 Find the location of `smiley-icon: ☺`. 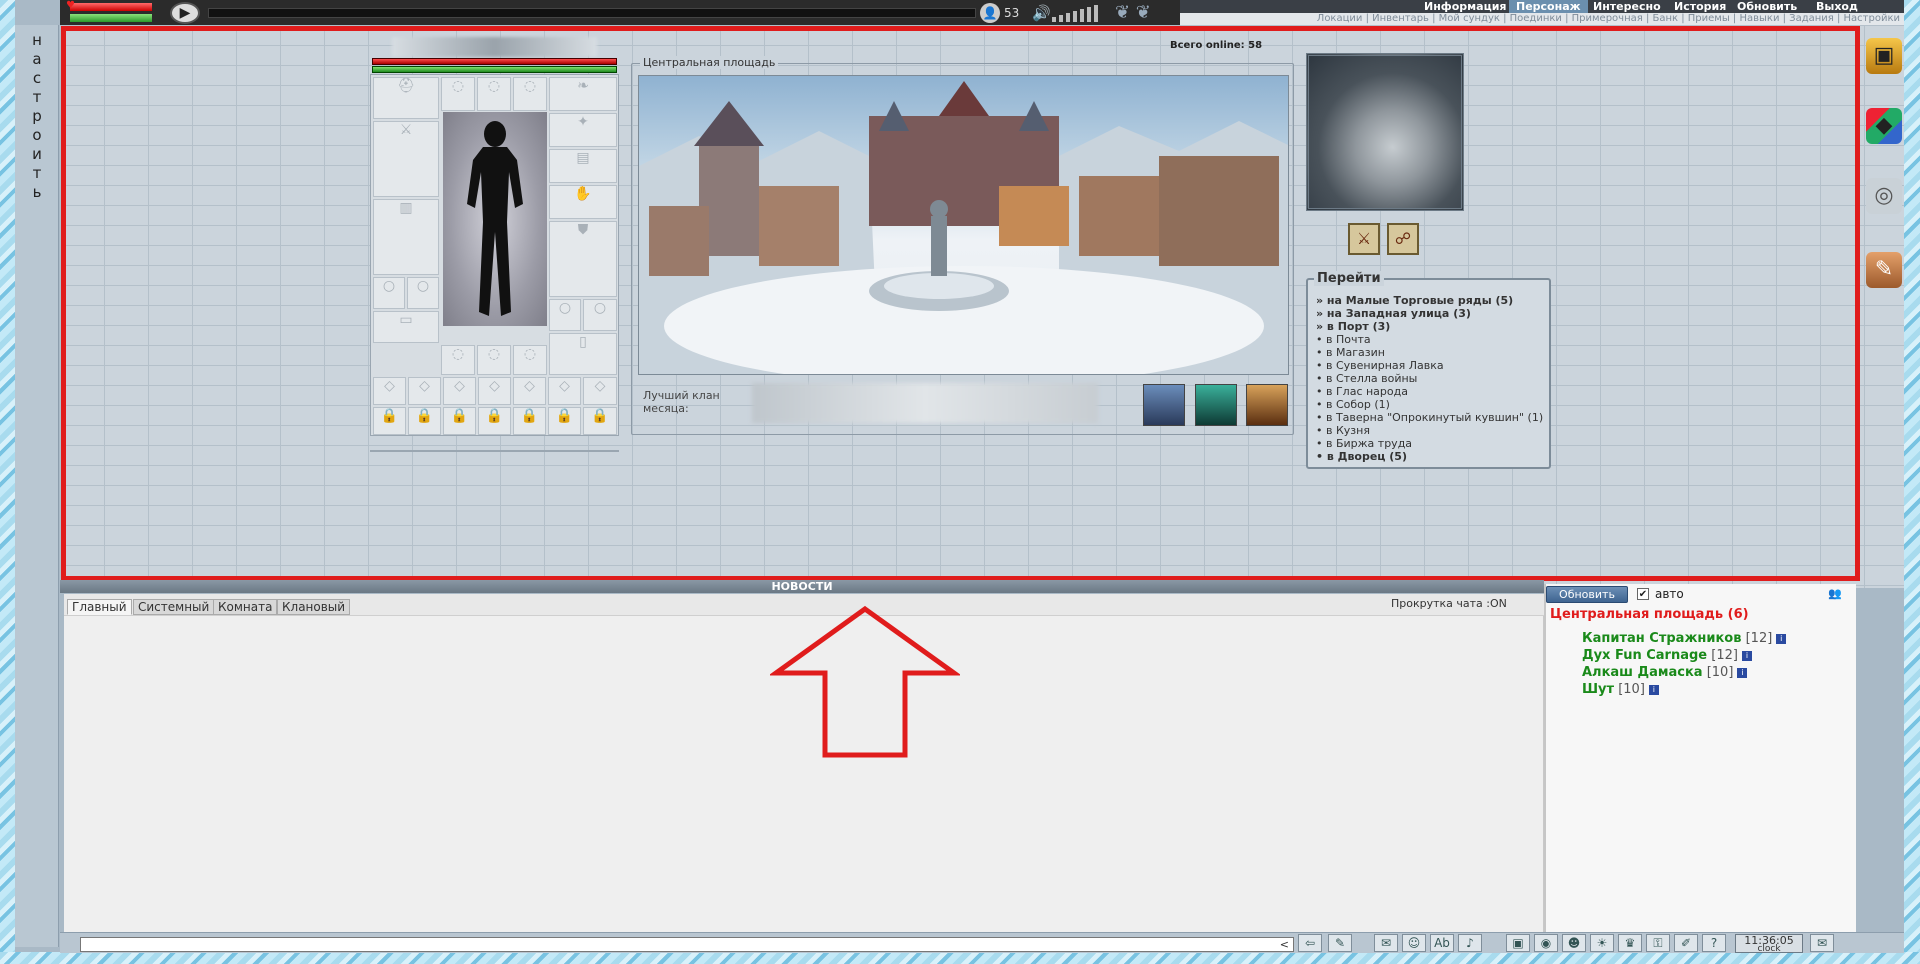

smiley-icon: ☺ is located at coordinates (1414, 943).